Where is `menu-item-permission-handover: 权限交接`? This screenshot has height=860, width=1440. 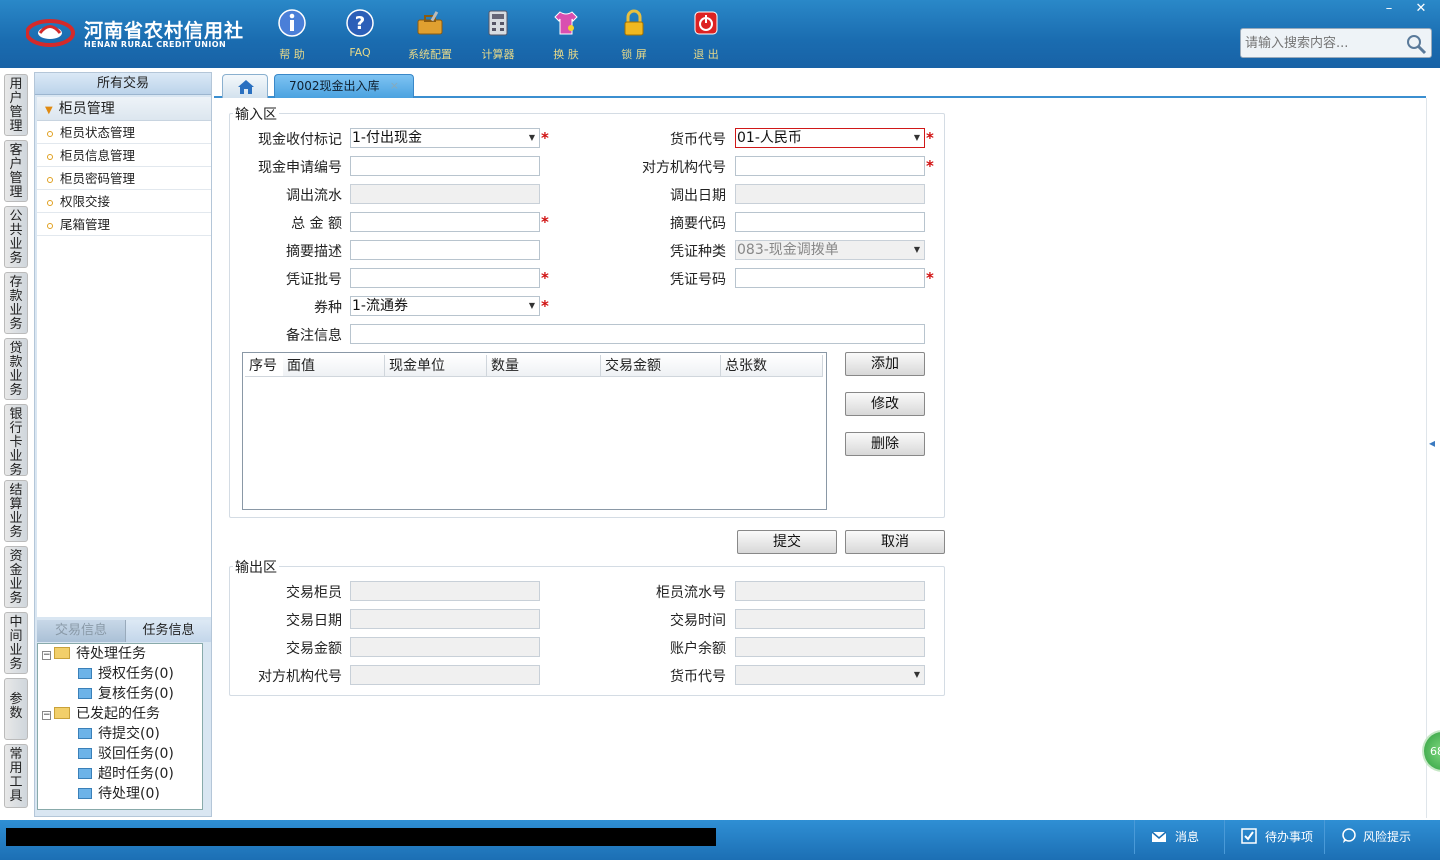
menu-item-permission-handover: 权限交接 is located at coordinates (124, 201).